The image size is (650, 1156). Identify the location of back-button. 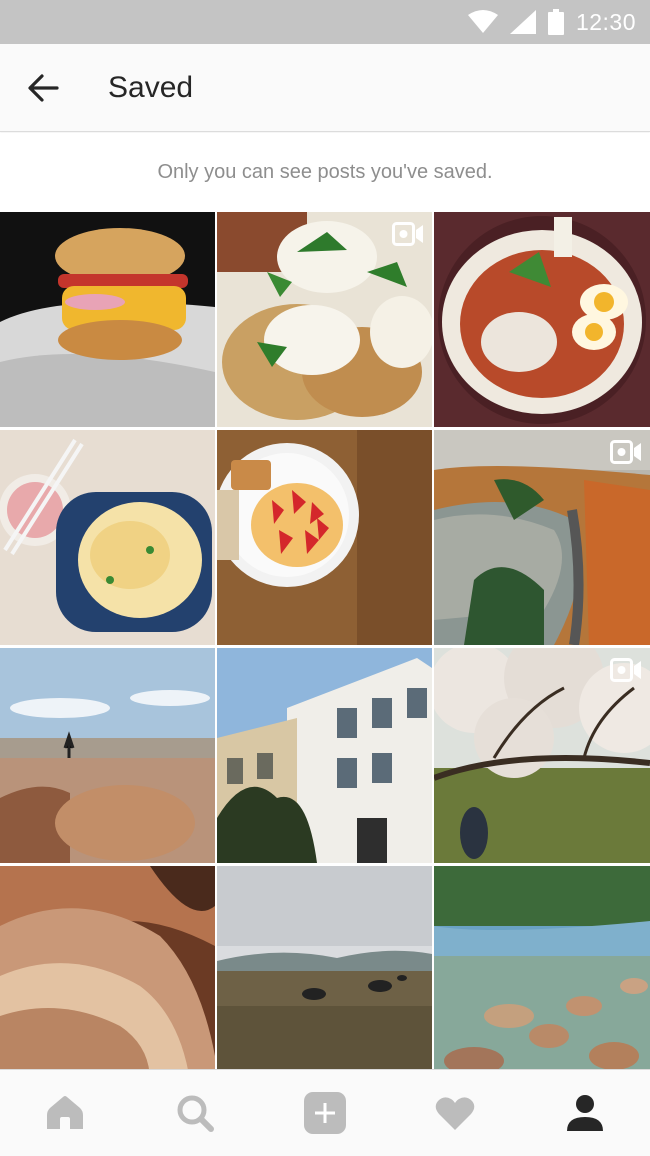
(43, 88).